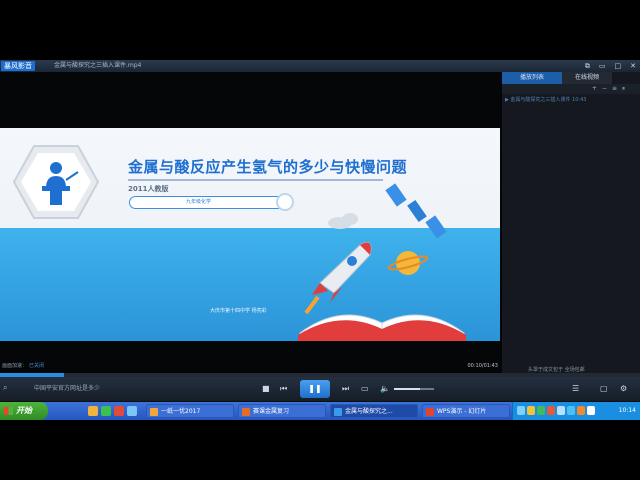 The width and height of the screenshot is (640, 480). I want to click on system-tray: 10:14, so click(576, 411).